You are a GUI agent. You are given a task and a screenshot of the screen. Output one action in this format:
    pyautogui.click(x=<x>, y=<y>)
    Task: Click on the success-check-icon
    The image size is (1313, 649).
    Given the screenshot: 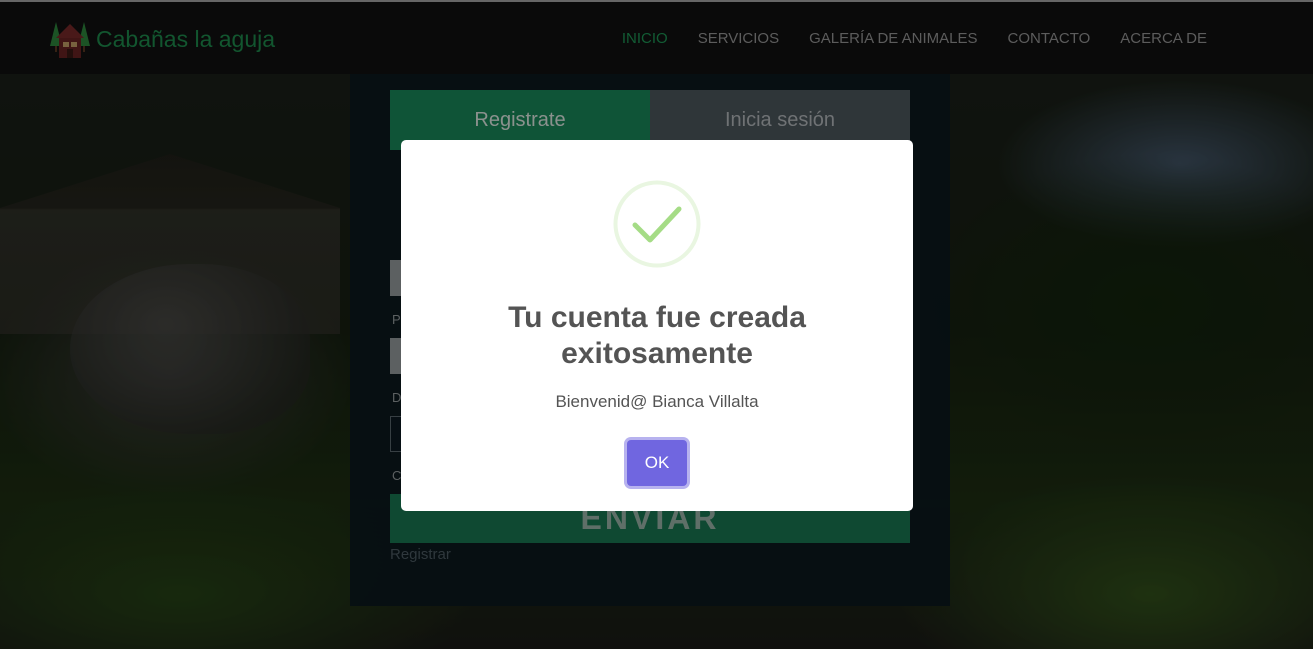 What is the action you would take?
    pyautogui.click(x=657, y=224)
    